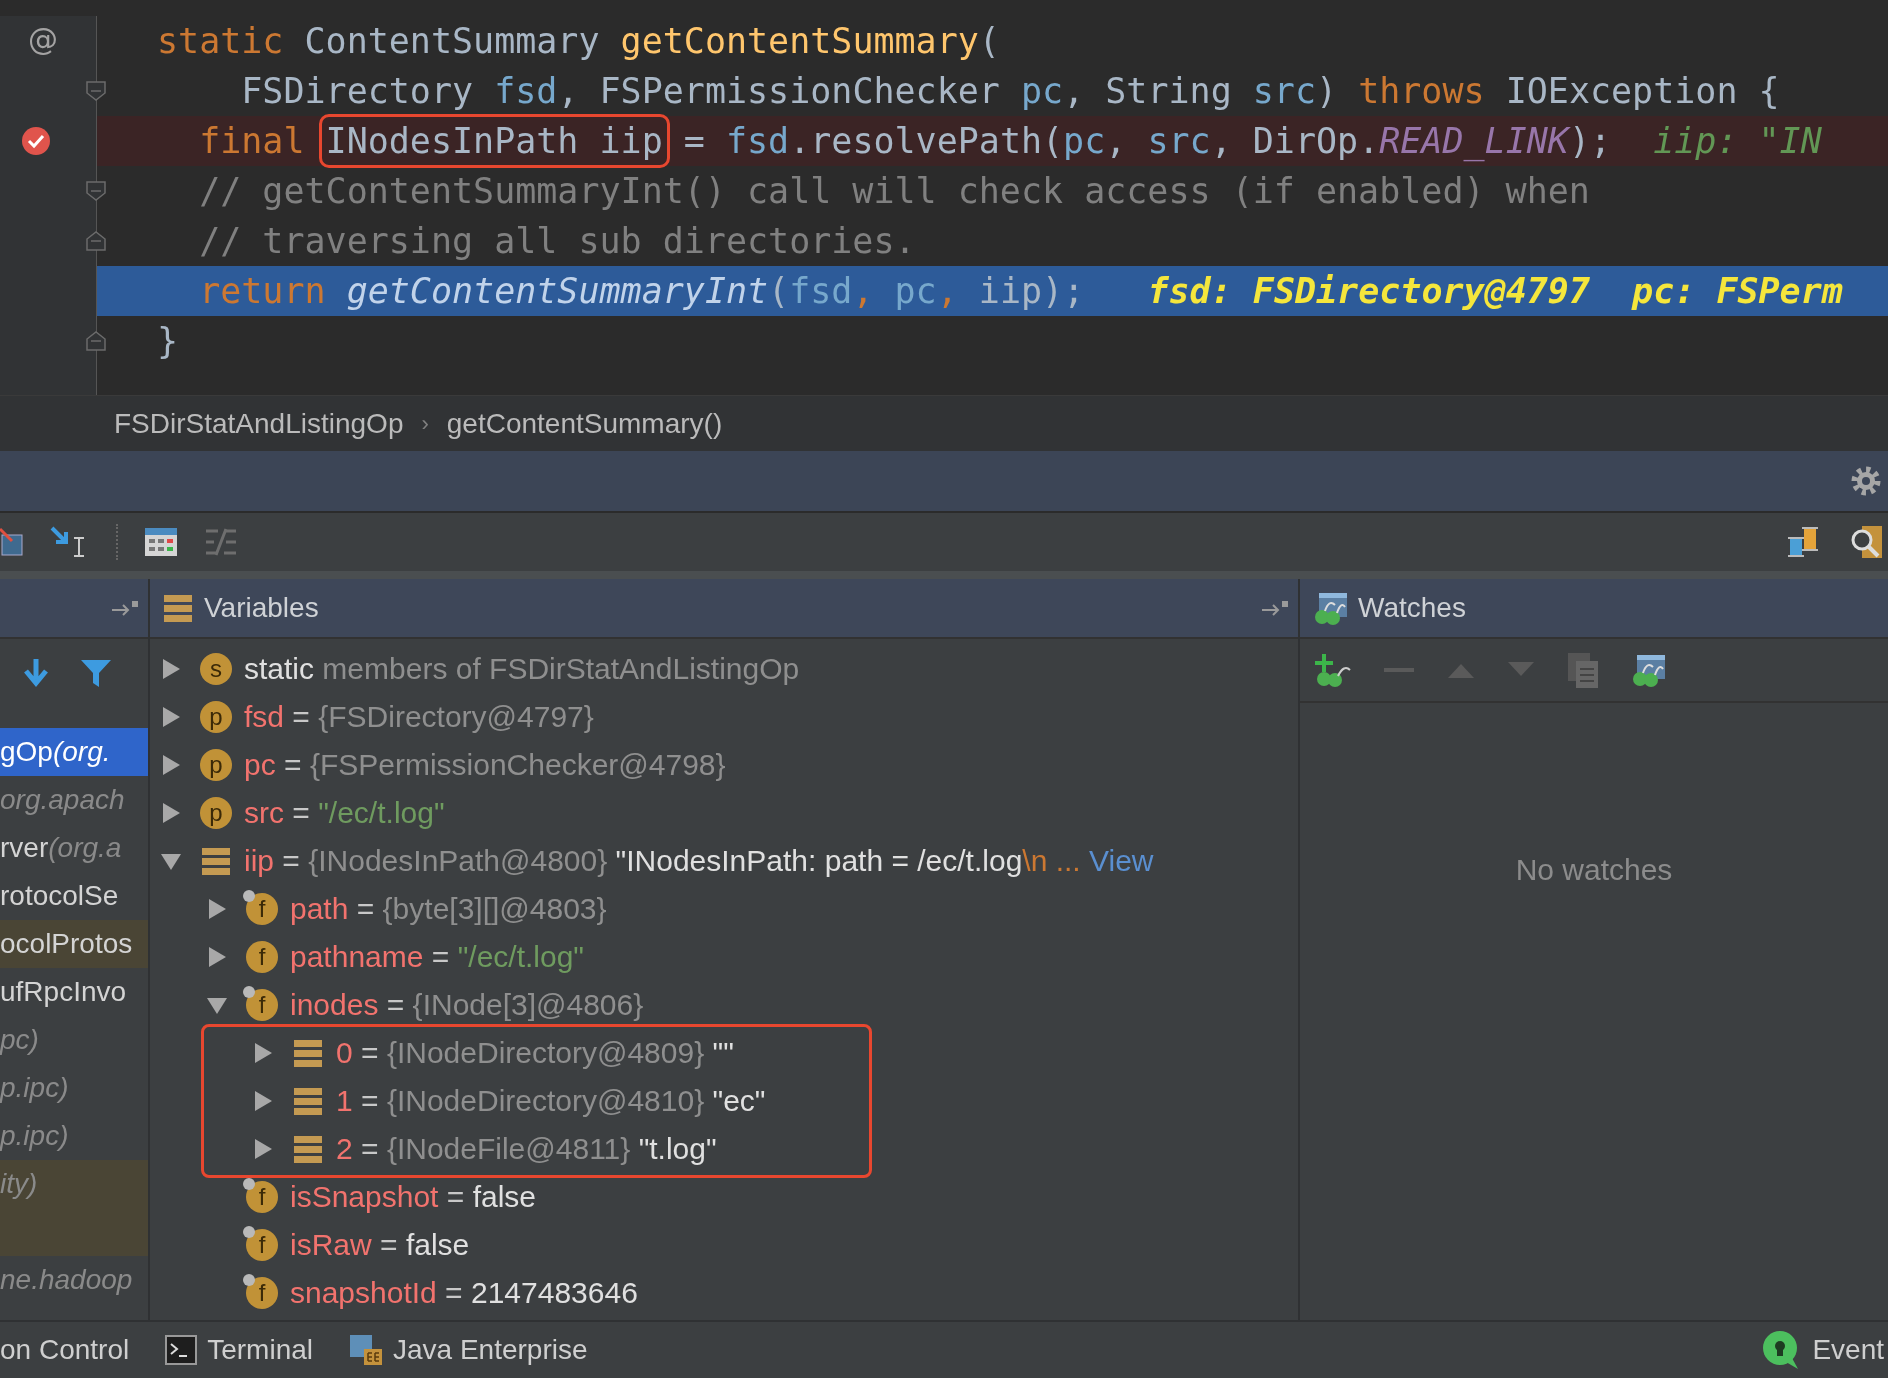 This screenshot has width=1888, height=1378. What do you see at coordinates (331, 1245) in the screenshot?
I see `variable-name: isRaw` at bounding box center [331, 1245].